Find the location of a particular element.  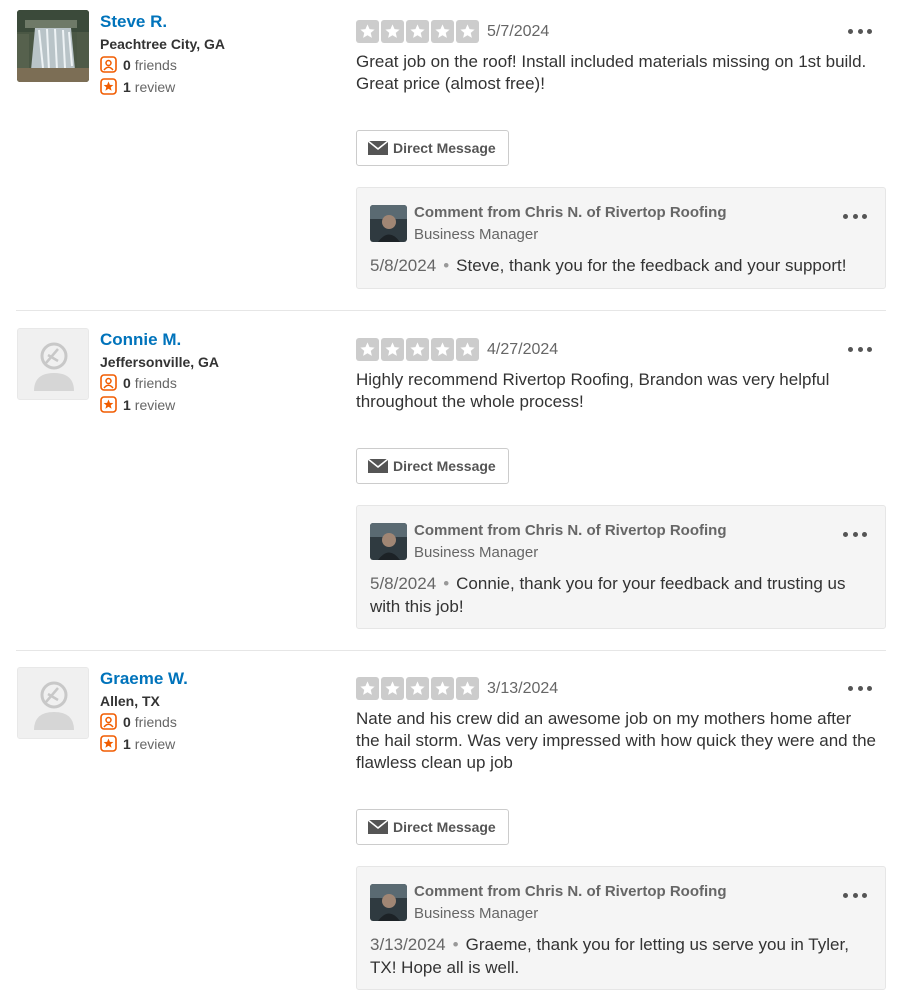

review-date: 5/7/2024 is located at coordinates (518, 31).